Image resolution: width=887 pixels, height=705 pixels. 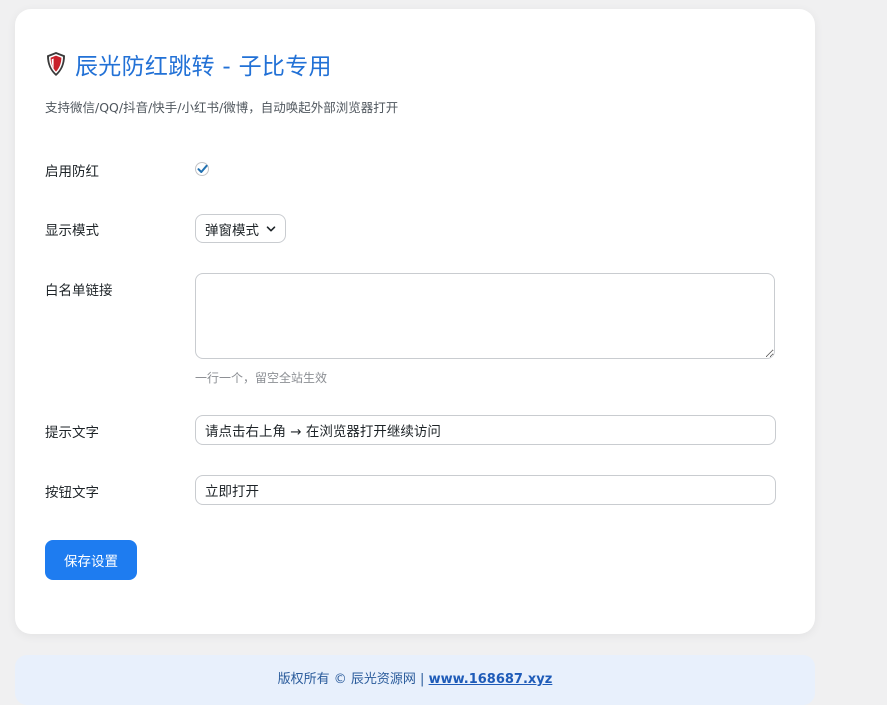 What do you see at coordinates (72, 231) in the screenshot?
I see `display-mode-label: 显示模式` at bounding box center [72, 231].